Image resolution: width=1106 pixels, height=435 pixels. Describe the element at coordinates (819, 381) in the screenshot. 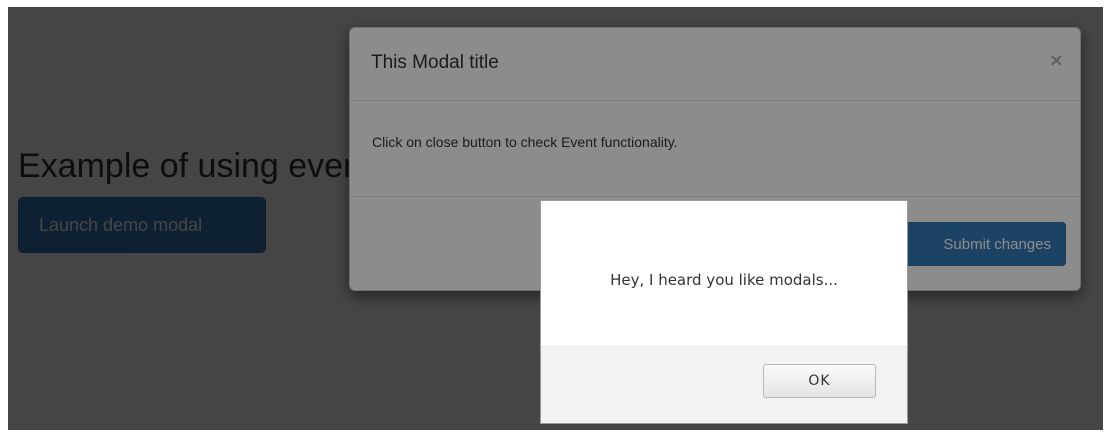

I see `ok-button: OK` at that location.